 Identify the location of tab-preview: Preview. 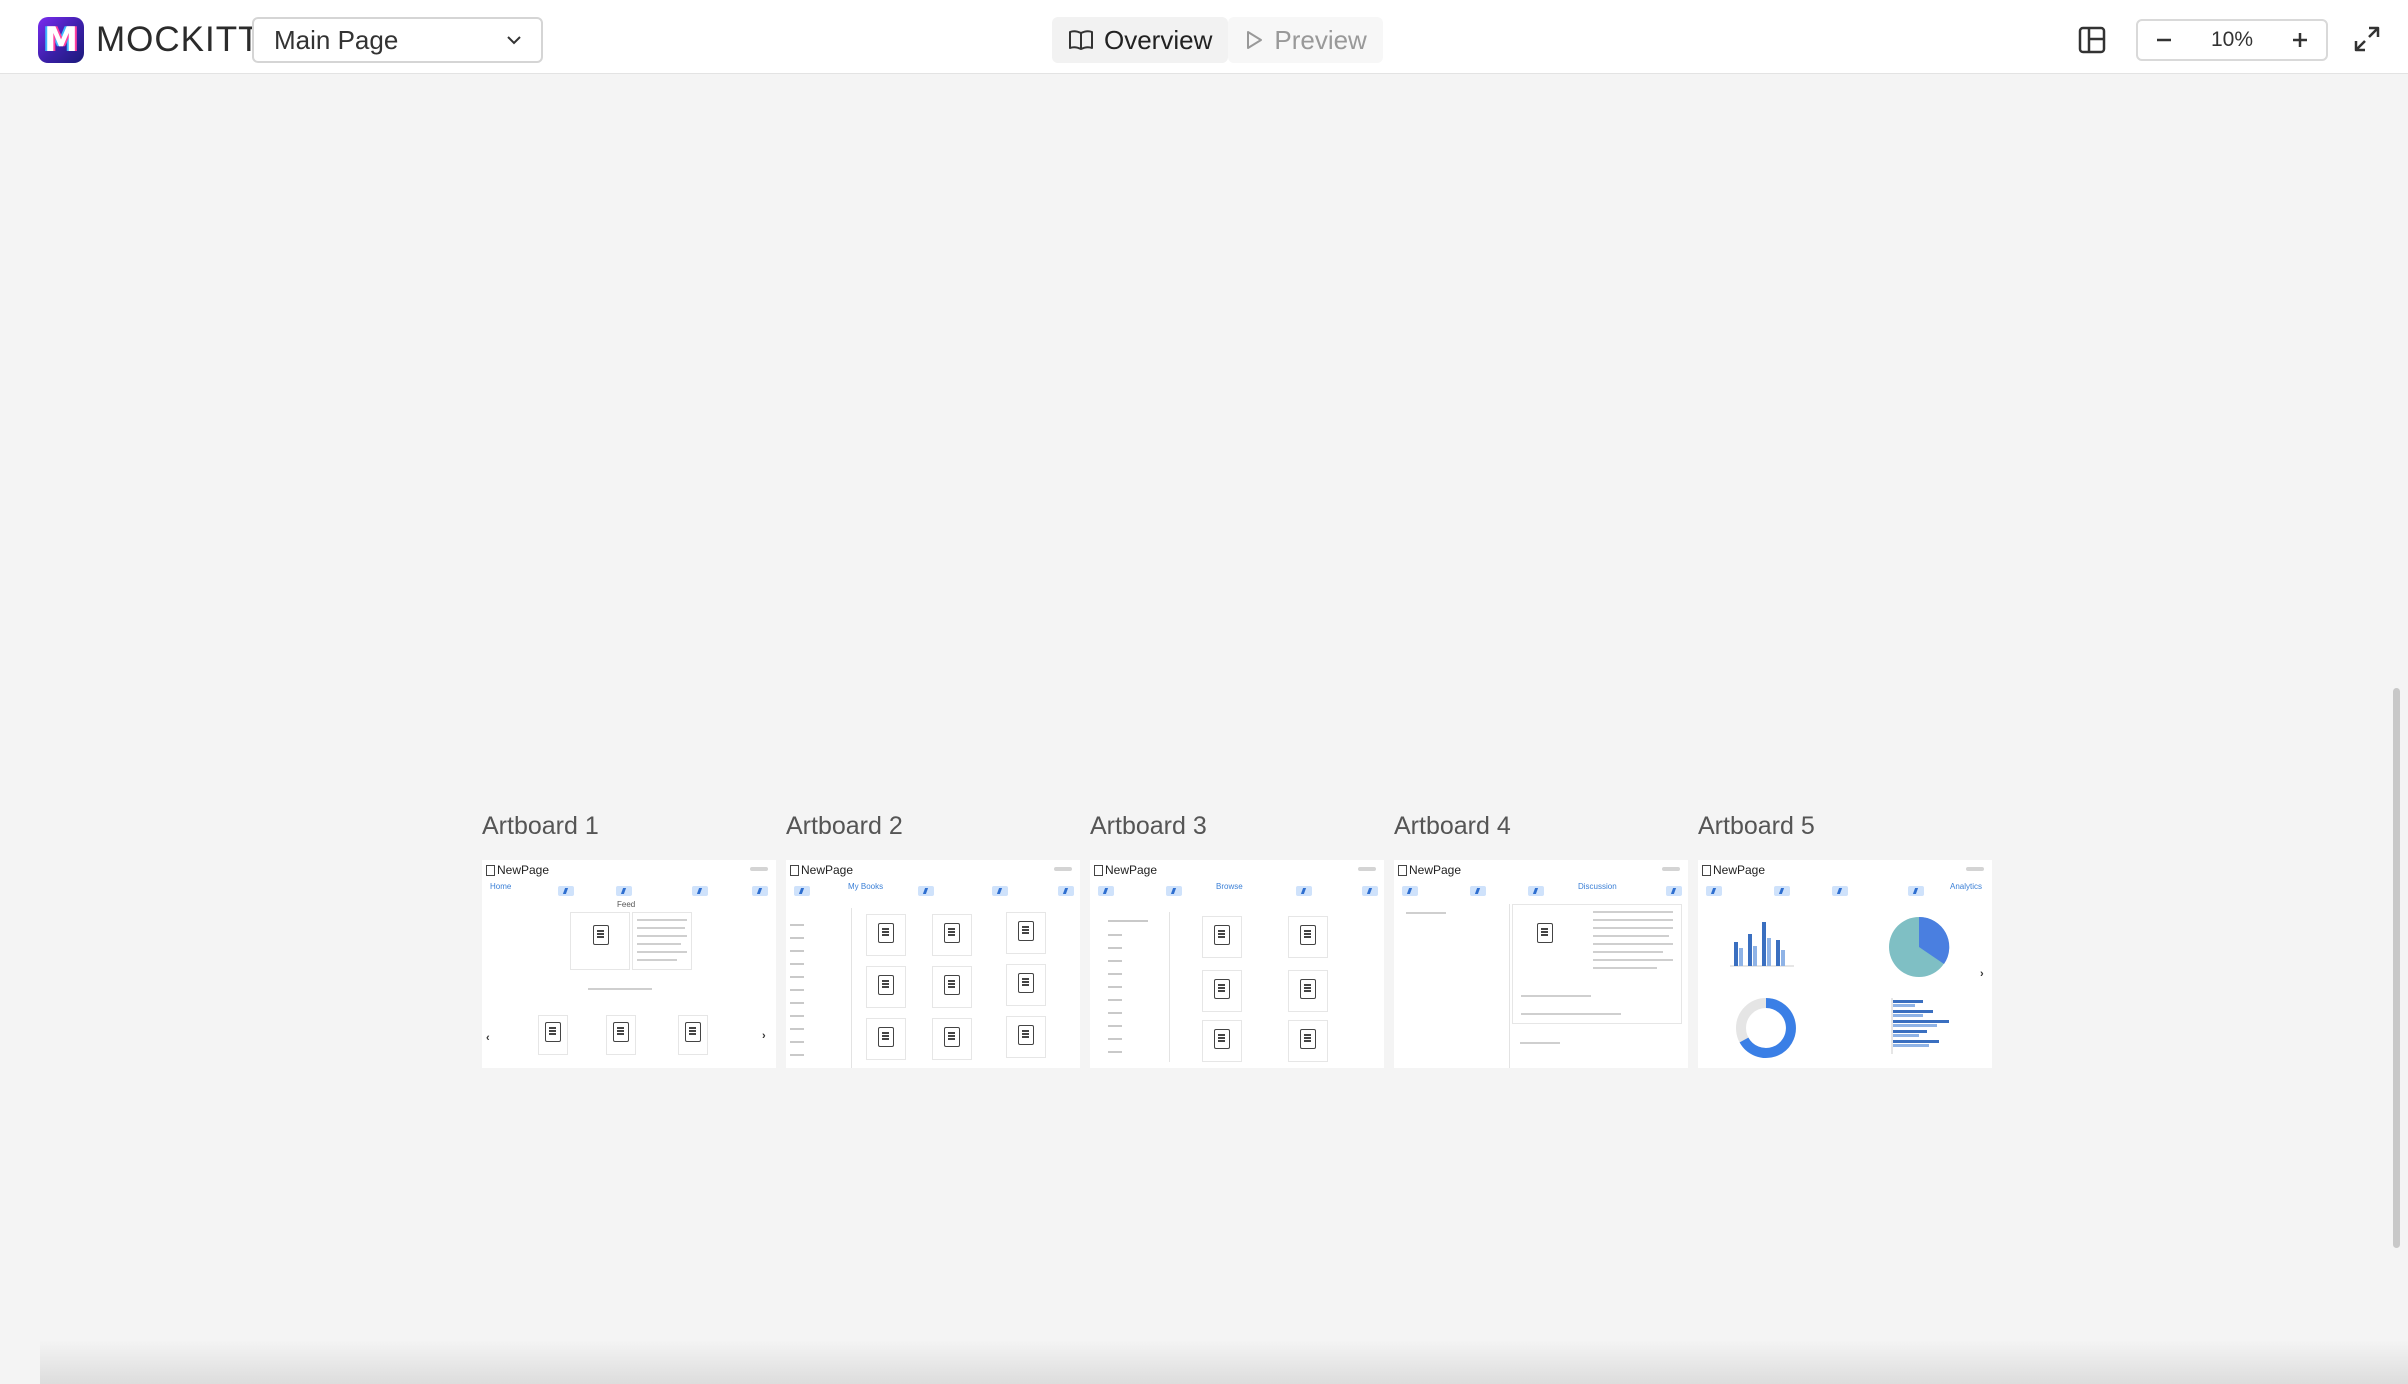
(1305, 40).